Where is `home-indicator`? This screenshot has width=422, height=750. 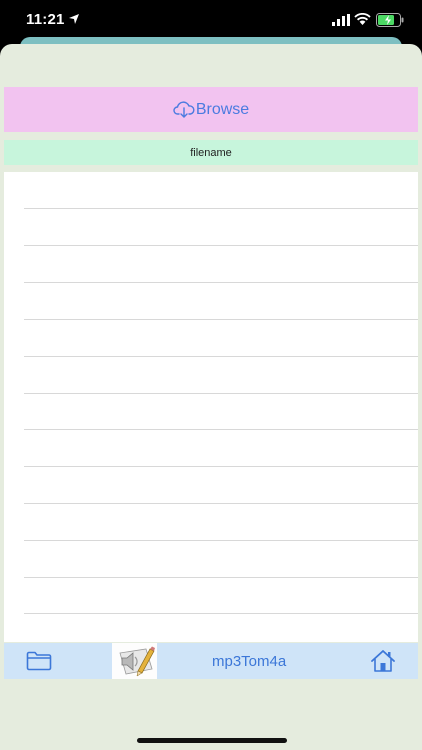
home-indicator is located at coordinates (212, 740).